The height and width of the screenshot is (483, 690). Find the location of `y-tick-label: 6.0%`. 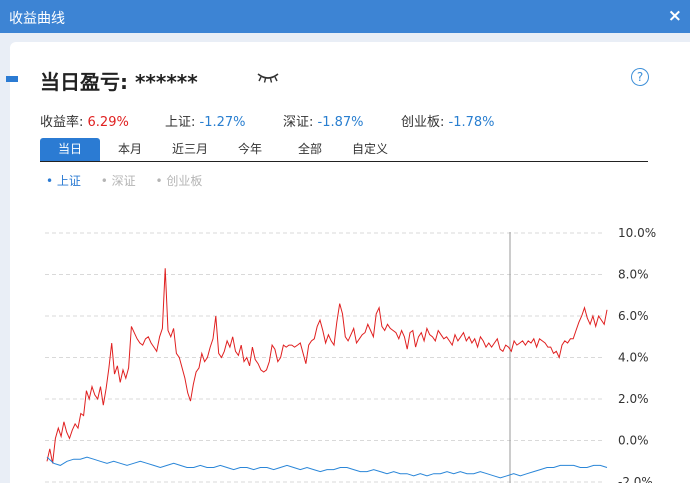

y-tick-label: 6.0% is located at coordinates (633, 316).